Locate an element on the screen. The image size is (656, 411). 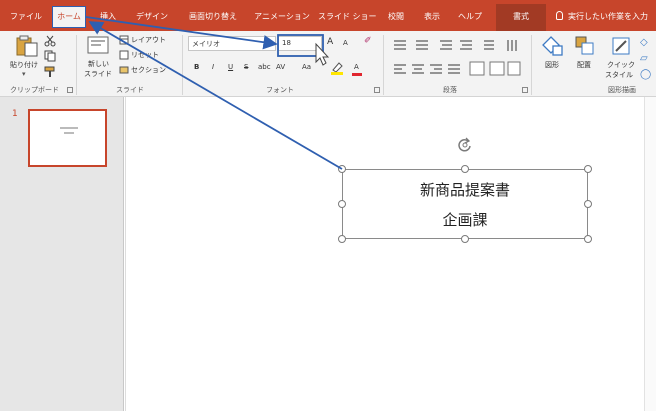
change-case-button: Aa is located at coordinates (306, 67).